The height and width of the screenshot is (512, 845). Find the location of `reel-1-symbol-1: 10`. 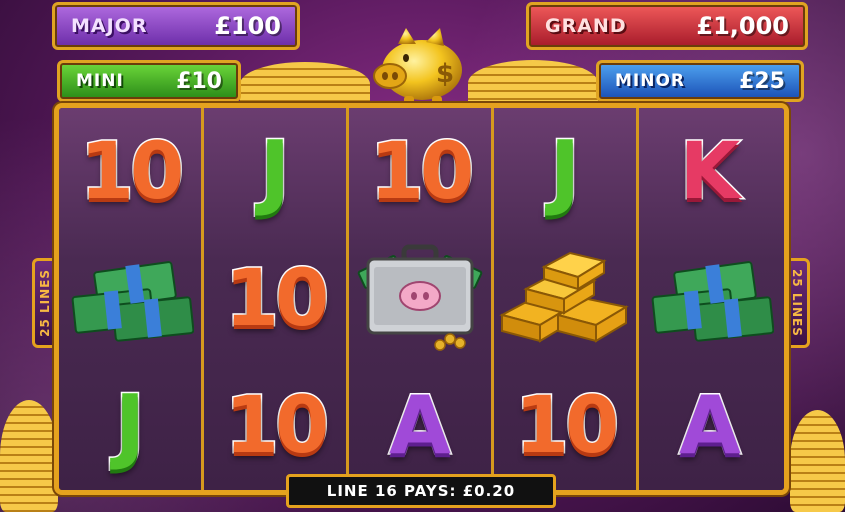

reel-1-symbol-1: 10 is located at coordinates (130, 171).